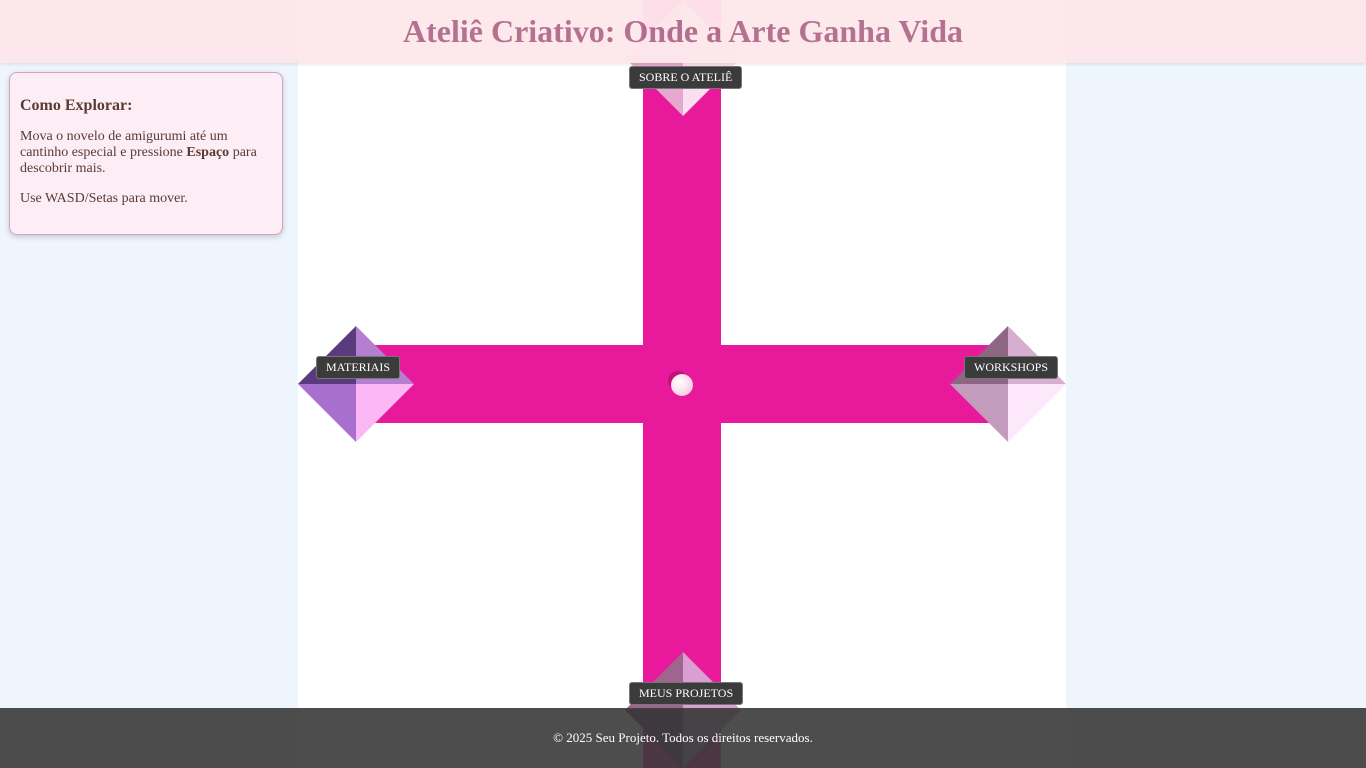 The width and height of the screenshot is (1366, 768). Describe the element at coordinates (686, 77) in the screenshot. I see `destination-label-about: SOBRE O ATELIÊ` at that location.